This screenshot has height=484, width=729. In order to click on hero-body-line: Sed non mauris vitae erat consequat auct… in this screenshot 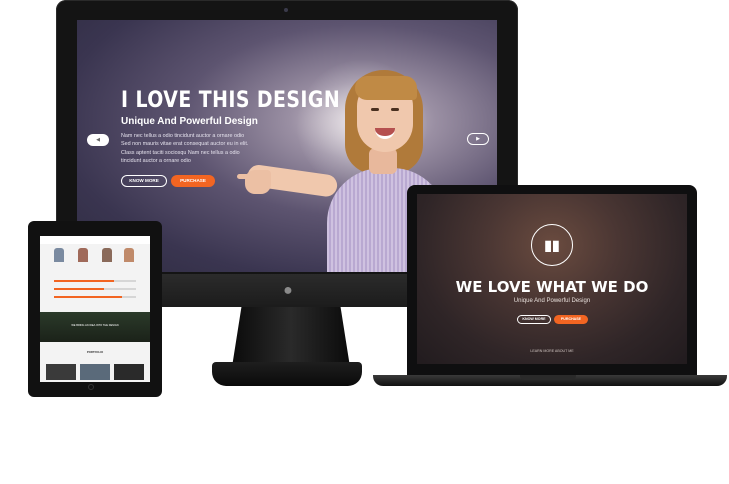, I will do `click(185, 144)`.